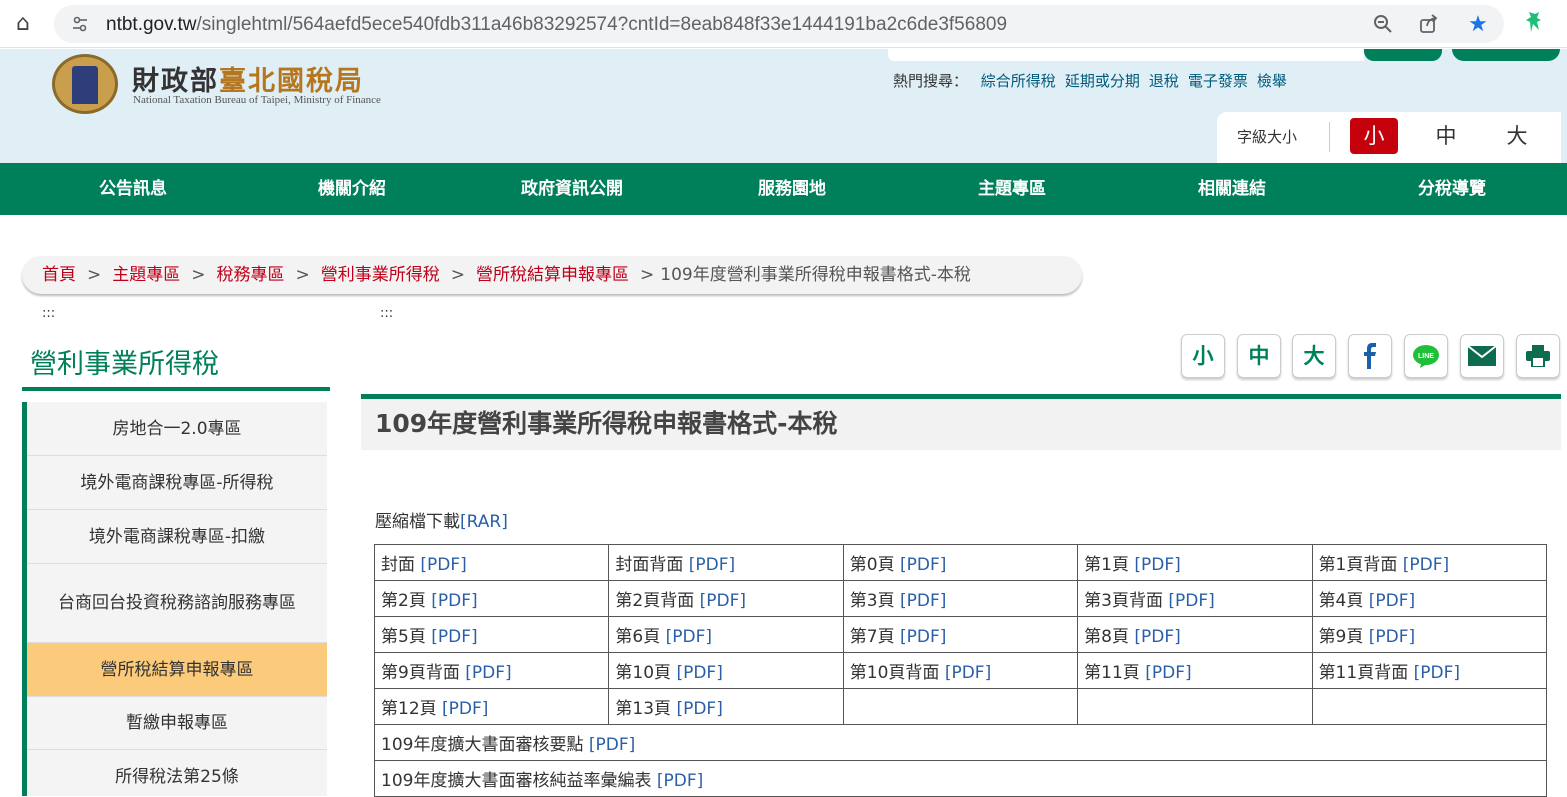 This screenshot has width=1567, height=797. I want to click on advanced-search-button, so click(1506, 55).